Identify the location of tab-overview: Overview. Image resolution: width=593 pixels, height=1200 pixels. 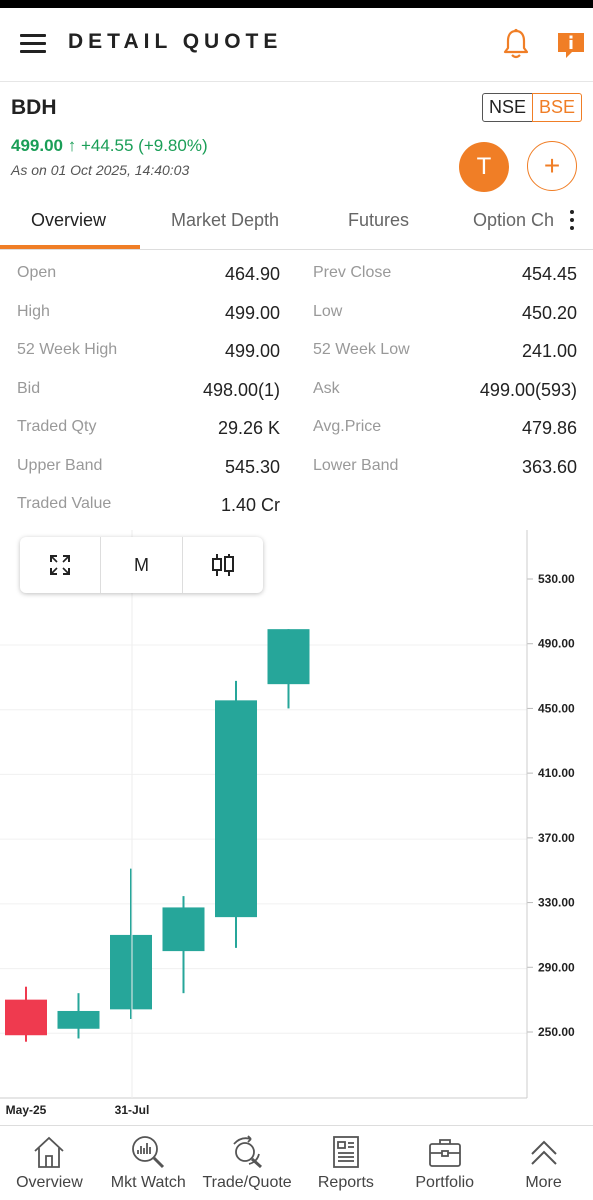
(68, 220).